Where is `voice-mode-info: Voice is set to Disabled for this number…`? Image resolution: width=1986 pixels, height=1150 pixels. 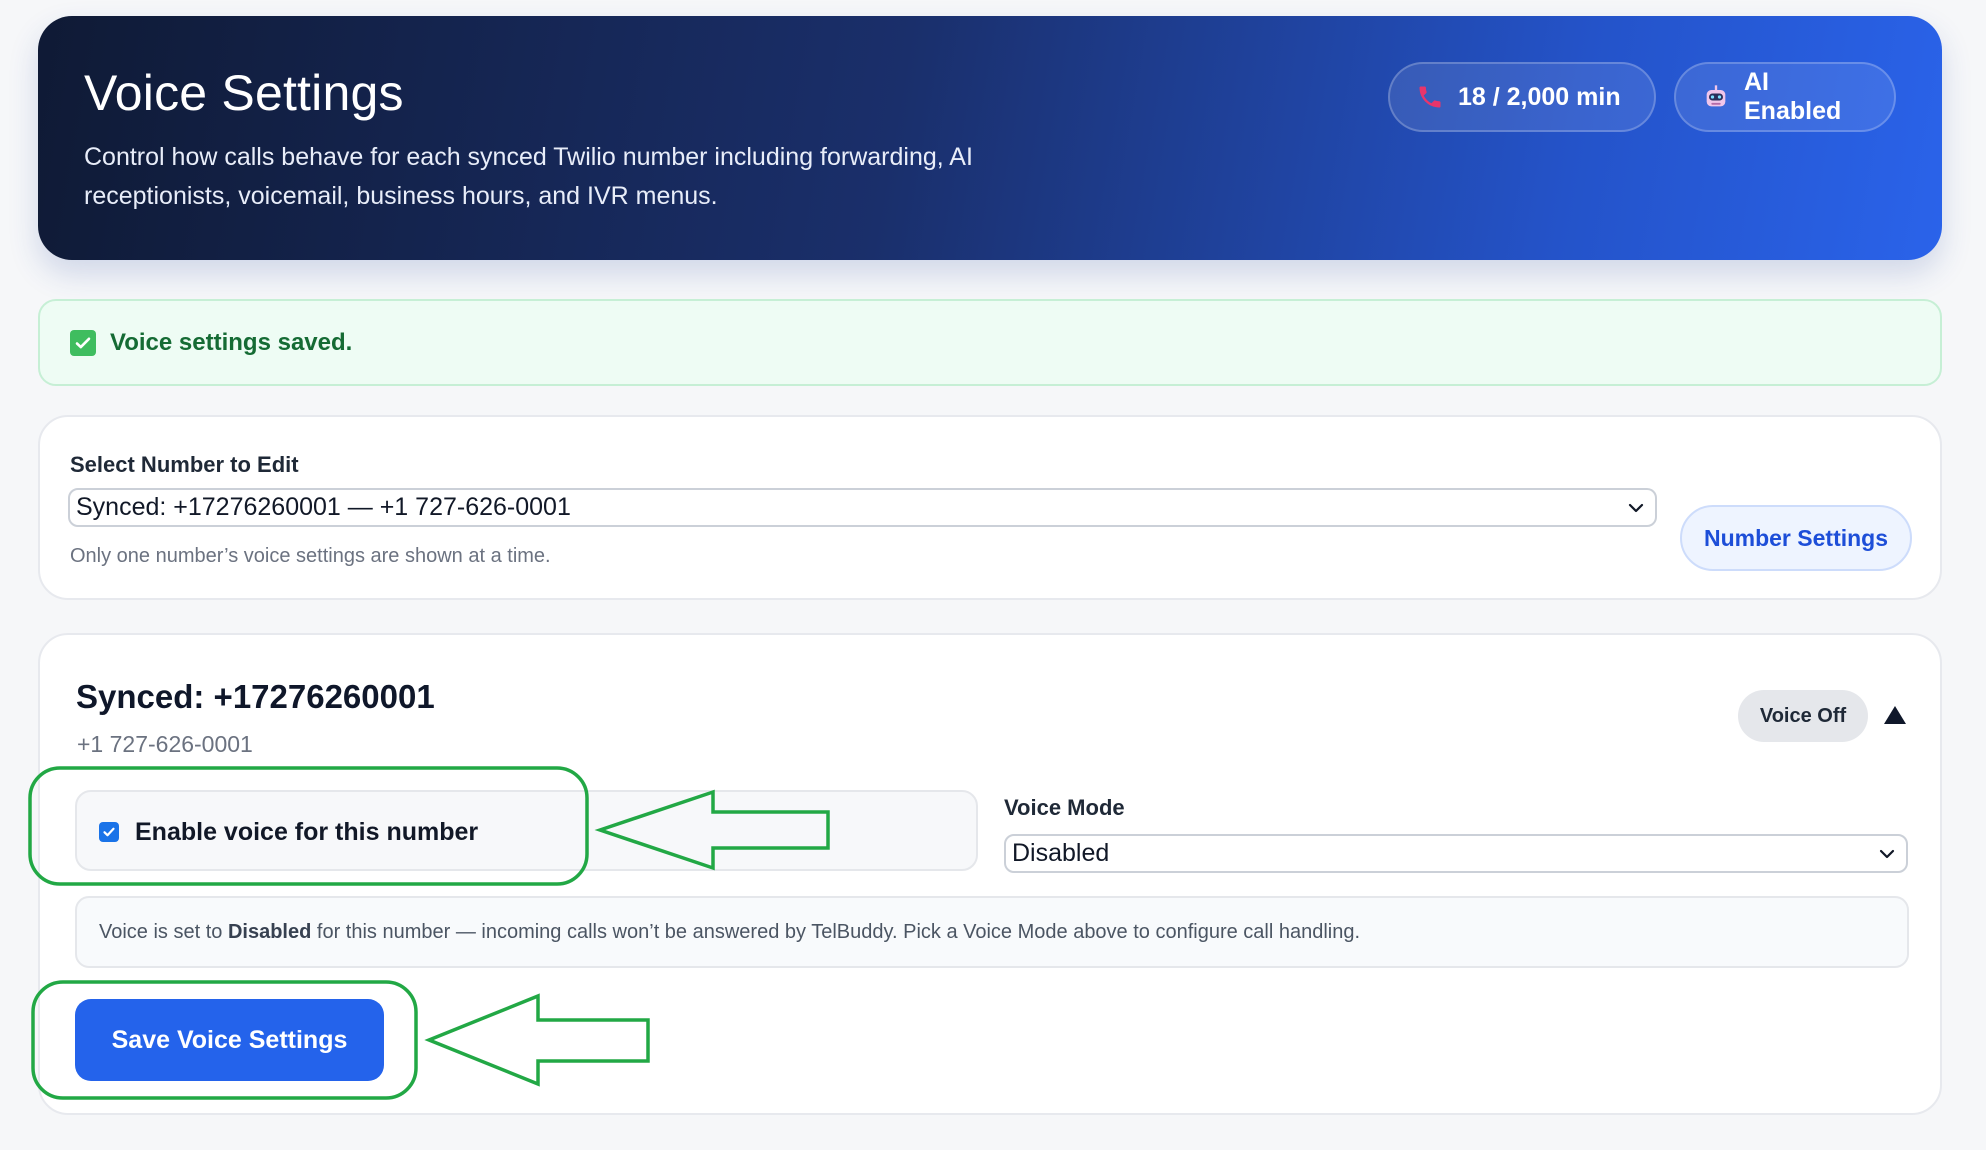
voice-mode-info: Voice is set to Disabled for this number… is located at coordinates (992, 932).